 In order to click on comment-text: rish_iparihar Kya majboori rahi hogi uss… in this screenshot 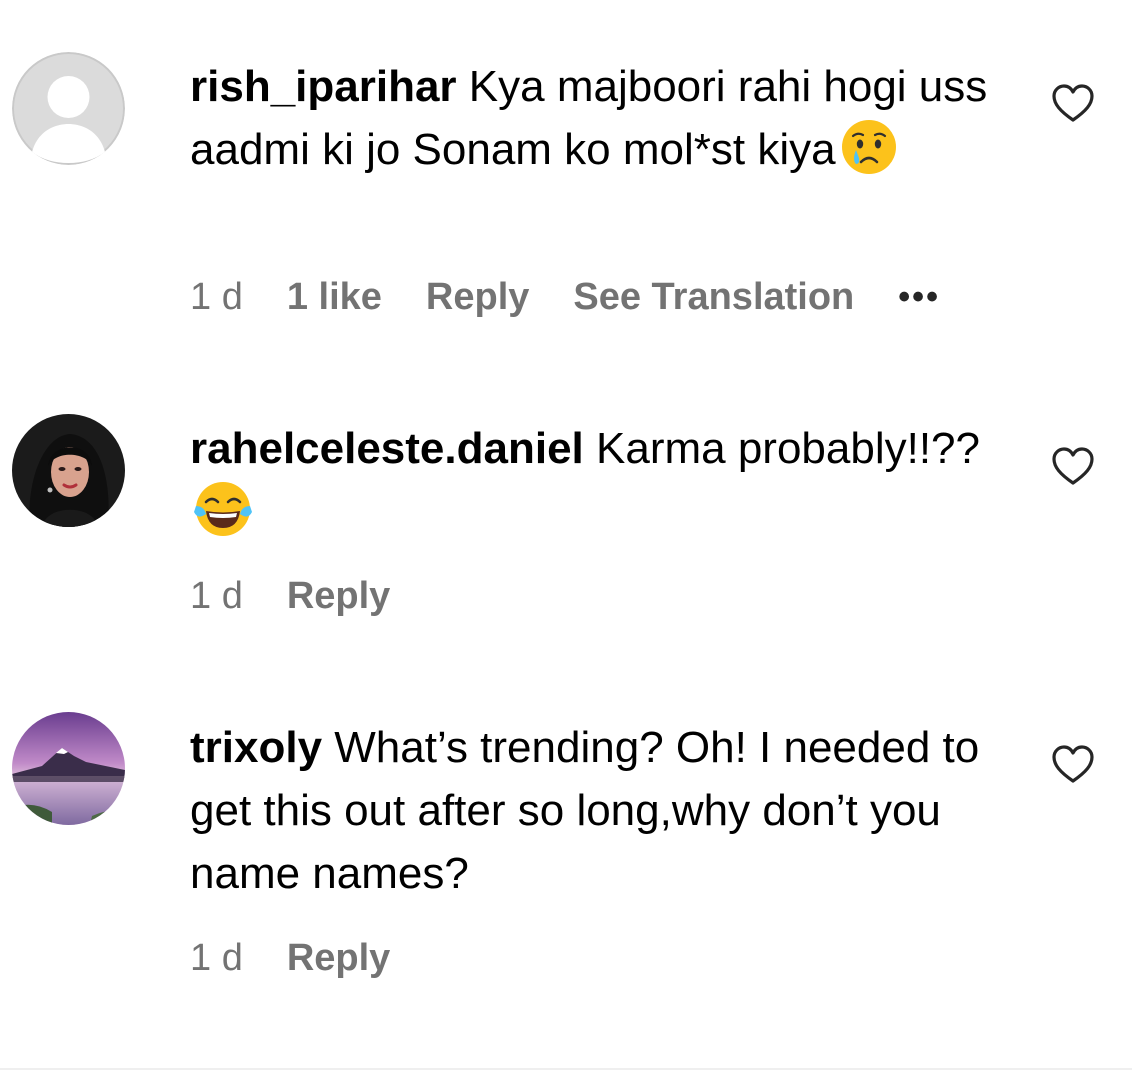, I will do `click(590, 118)`.